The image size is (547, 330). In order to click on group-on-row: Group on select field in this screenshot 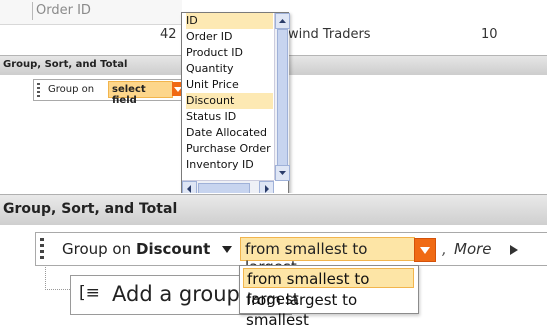, I will do `click(110, 92)`.